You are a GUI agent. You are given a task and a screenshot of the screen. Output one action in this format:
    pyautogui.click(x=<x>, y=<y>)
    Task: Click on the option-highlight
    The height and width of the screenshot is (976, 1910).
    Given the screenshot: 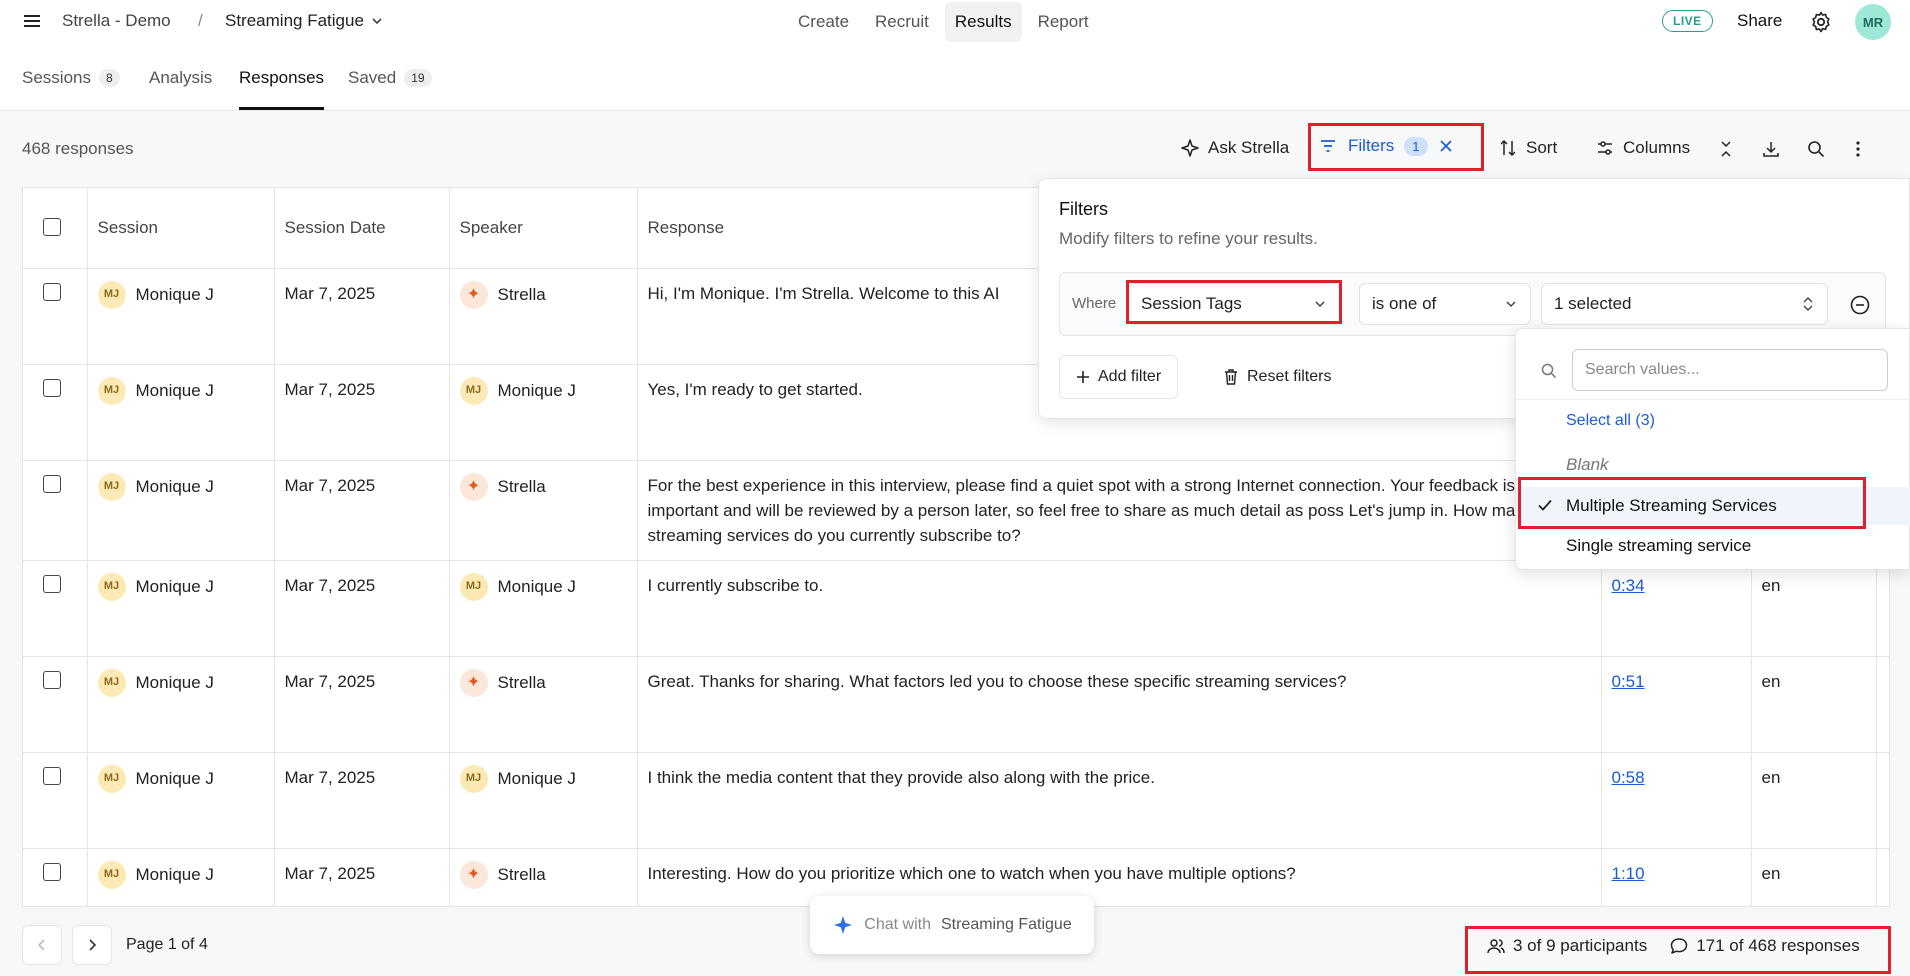 What is the action you would take?
    pyautogui.click(x=1692, y=503)
    